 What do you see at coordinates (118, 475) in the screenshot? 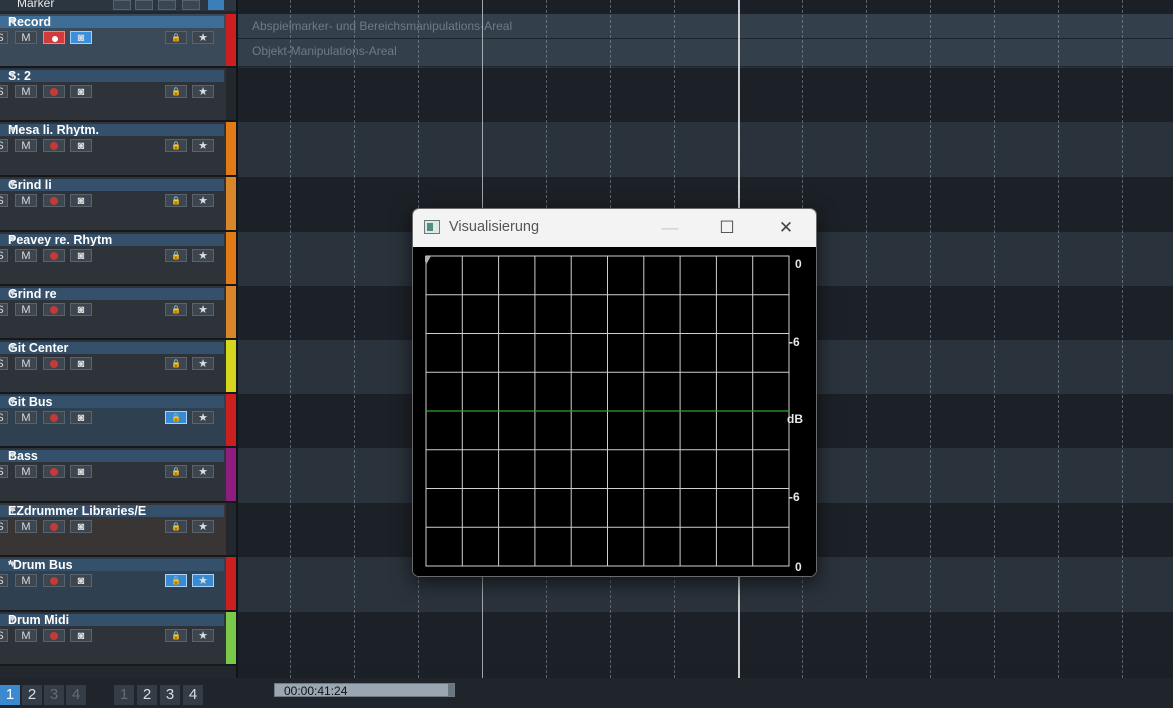
I see `track-header: Bass▼ SM ◙ 🔒 ★` at bounding box center [118, 475].